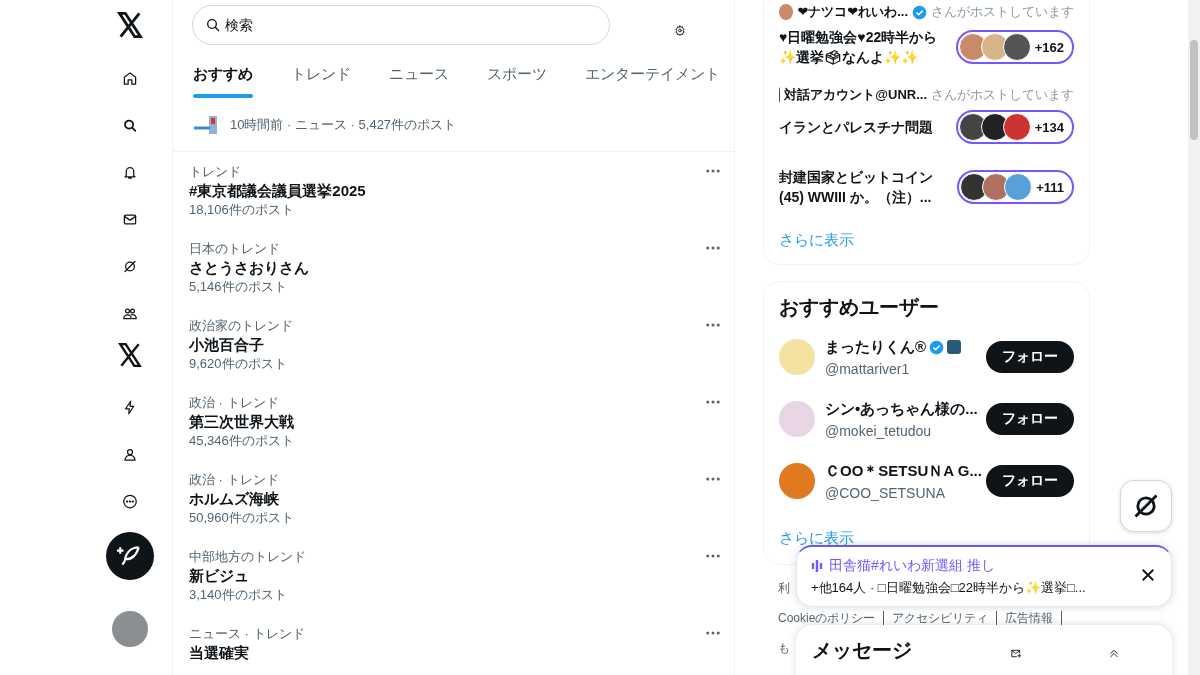 The image size is (1200, 675). Describe the element at coordinates (213, 25) in the screenshot. I see `search-icon` at that location.